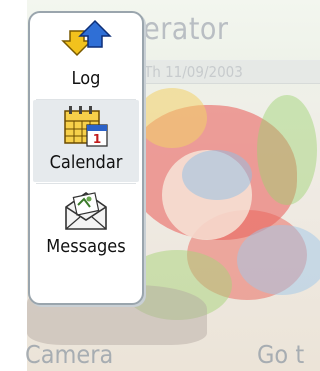 This screenshot has width=320, height=371. What do you see at coordinates (280, 354) in the screenshot?
I see `right-softkey: Go t` at bounding box center [280, 354].